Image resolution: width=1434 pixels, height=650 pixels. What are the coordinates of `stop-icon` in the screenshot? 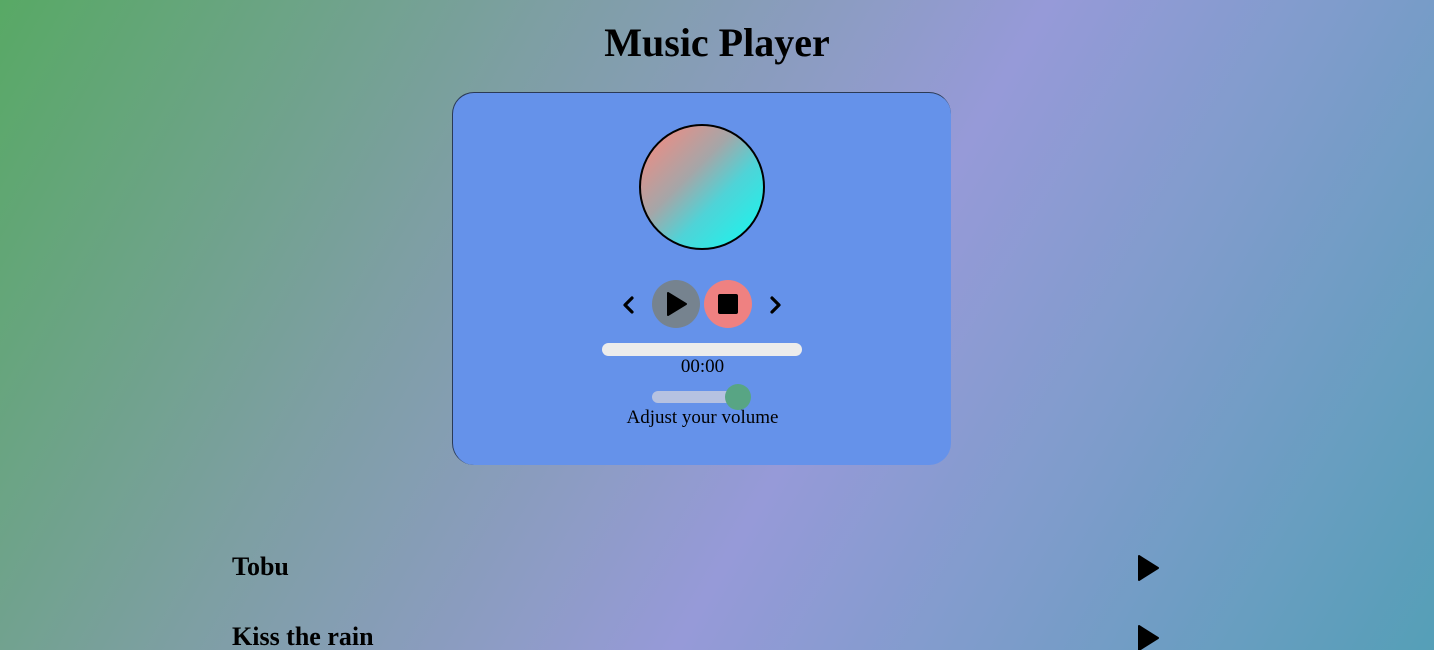 It's located at (728, 304).